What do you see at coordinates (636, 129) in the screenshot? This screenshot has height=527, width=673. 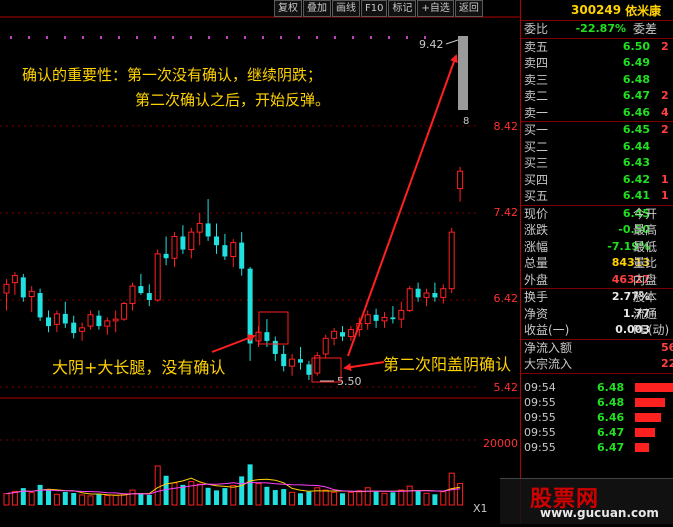 I see `bid-price: 6.45` at bounding box center [636, 129].